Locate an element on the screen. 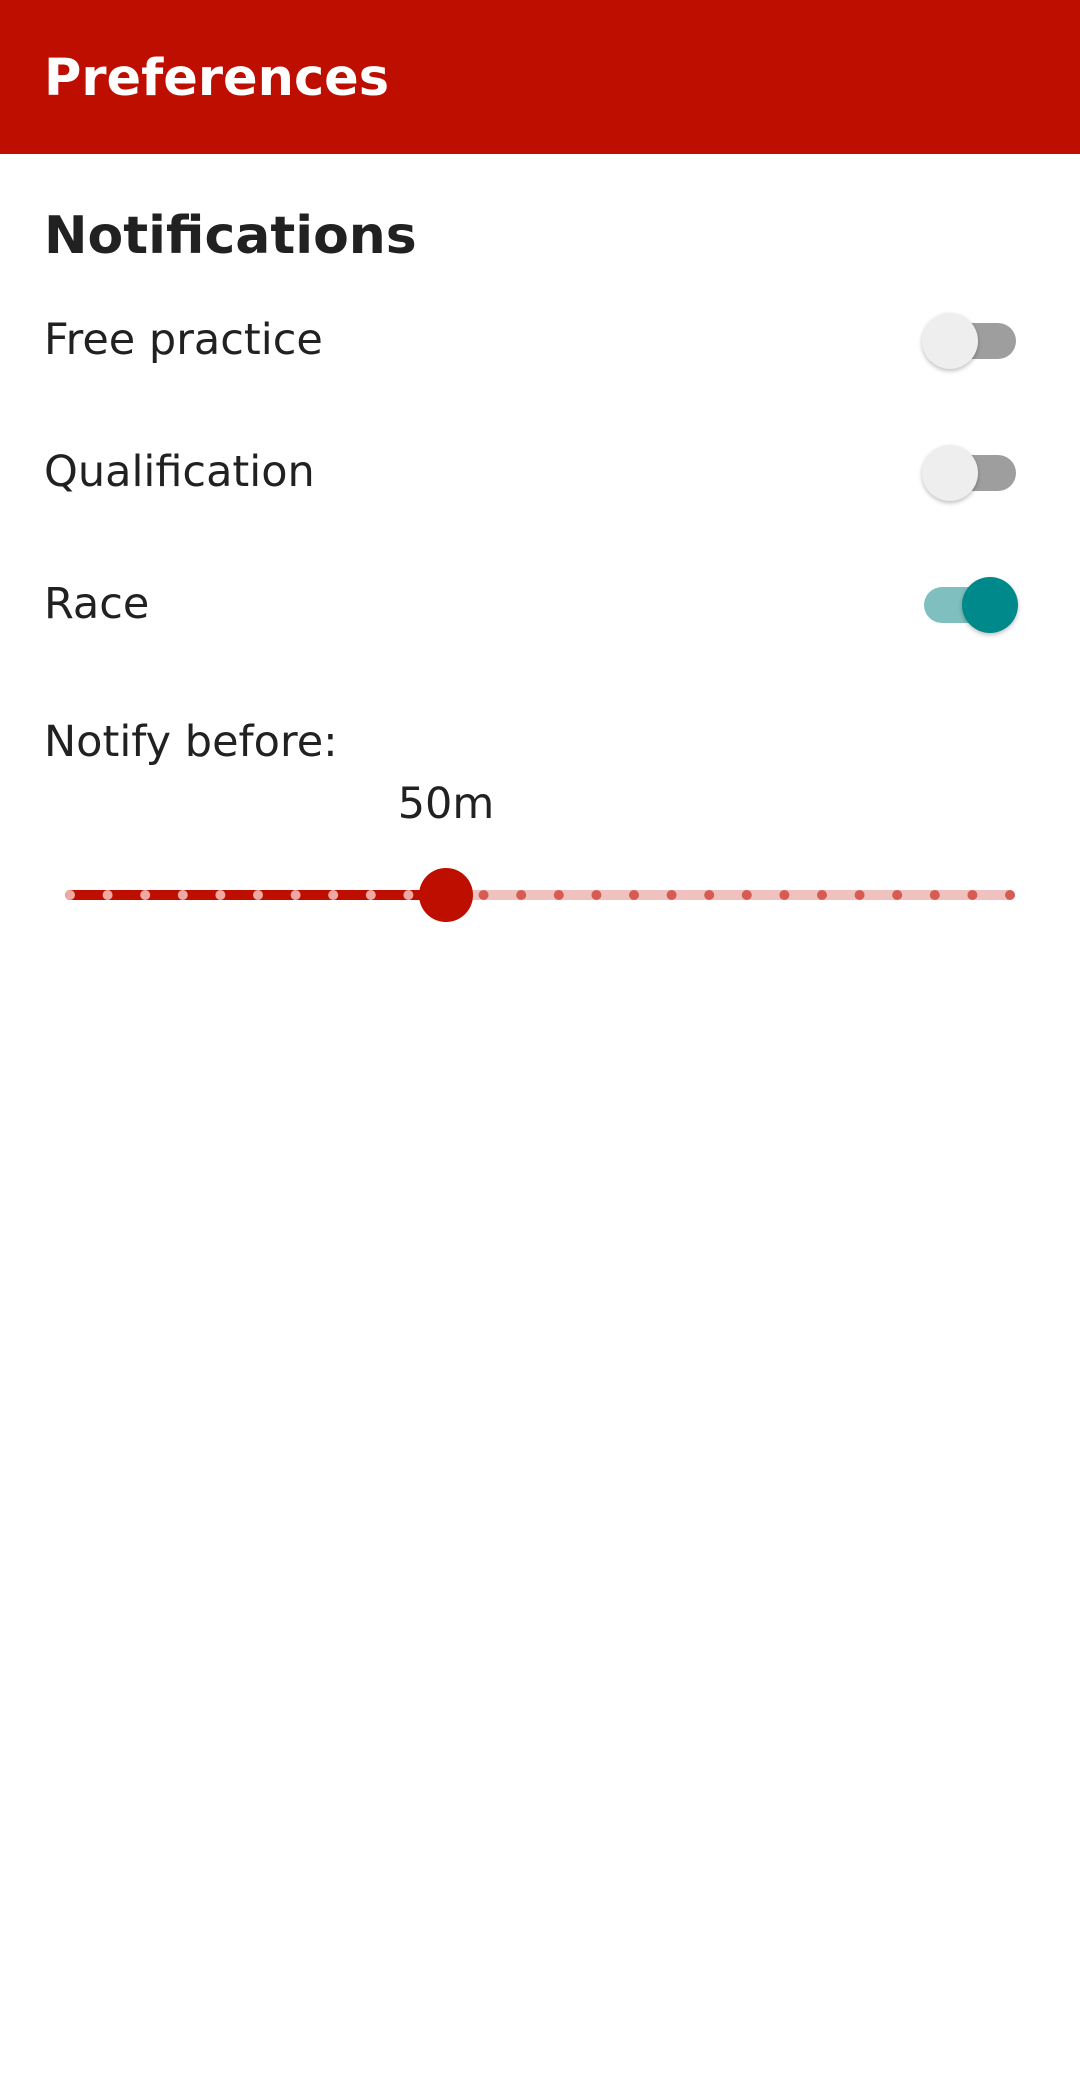 The width and height of the screenshot is (1080, 2082). page-title: Preferences is located at coordinates (217, 78).